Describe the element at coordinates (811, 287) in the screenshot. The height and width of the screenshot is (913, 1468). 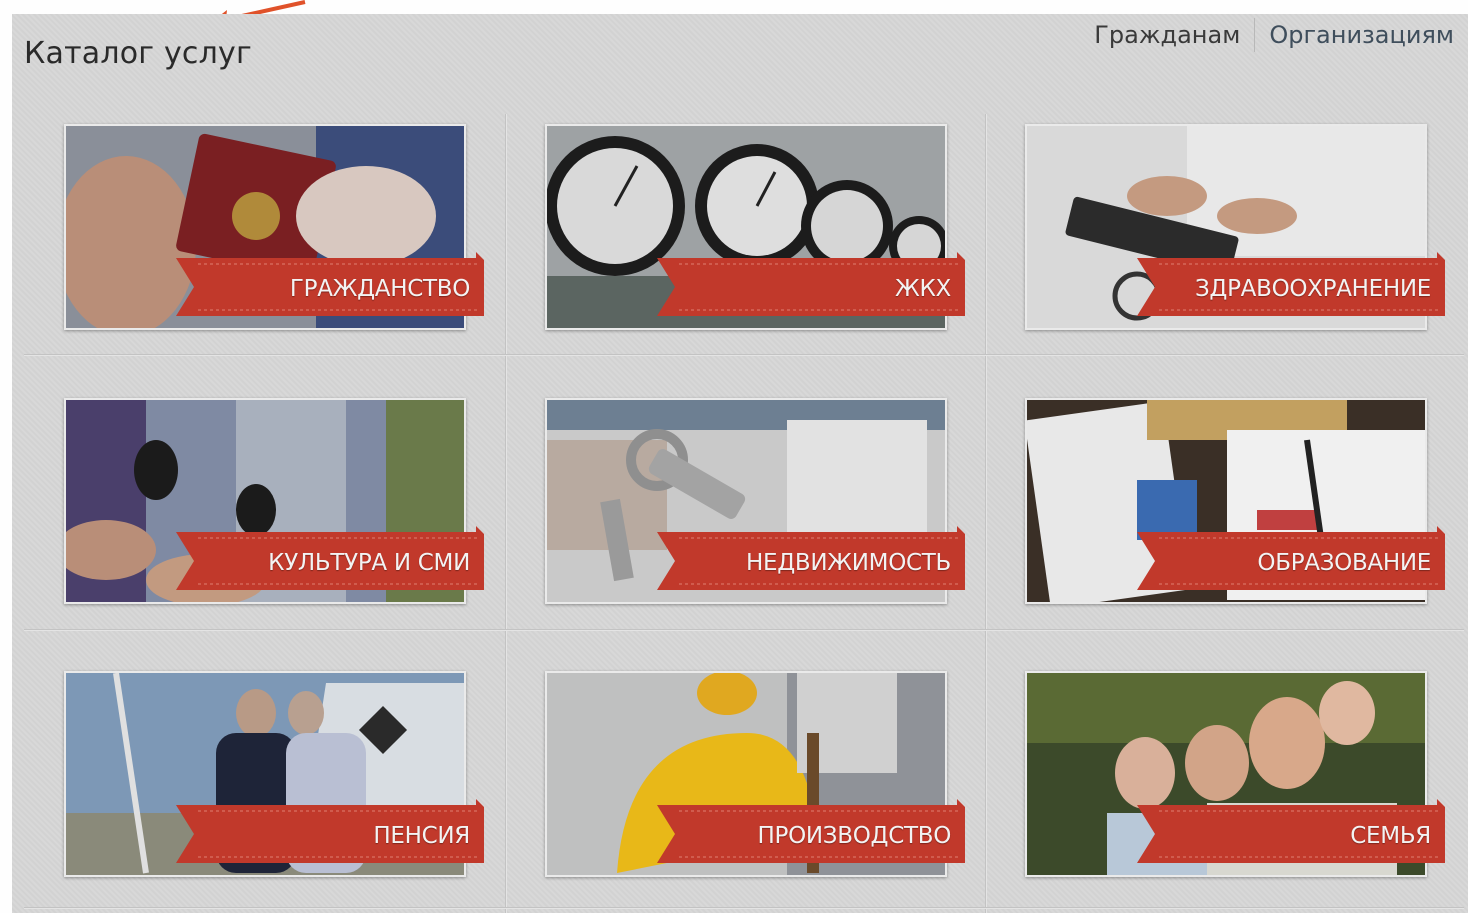
I see `tile-ribbon: ЖКХ` at that location.